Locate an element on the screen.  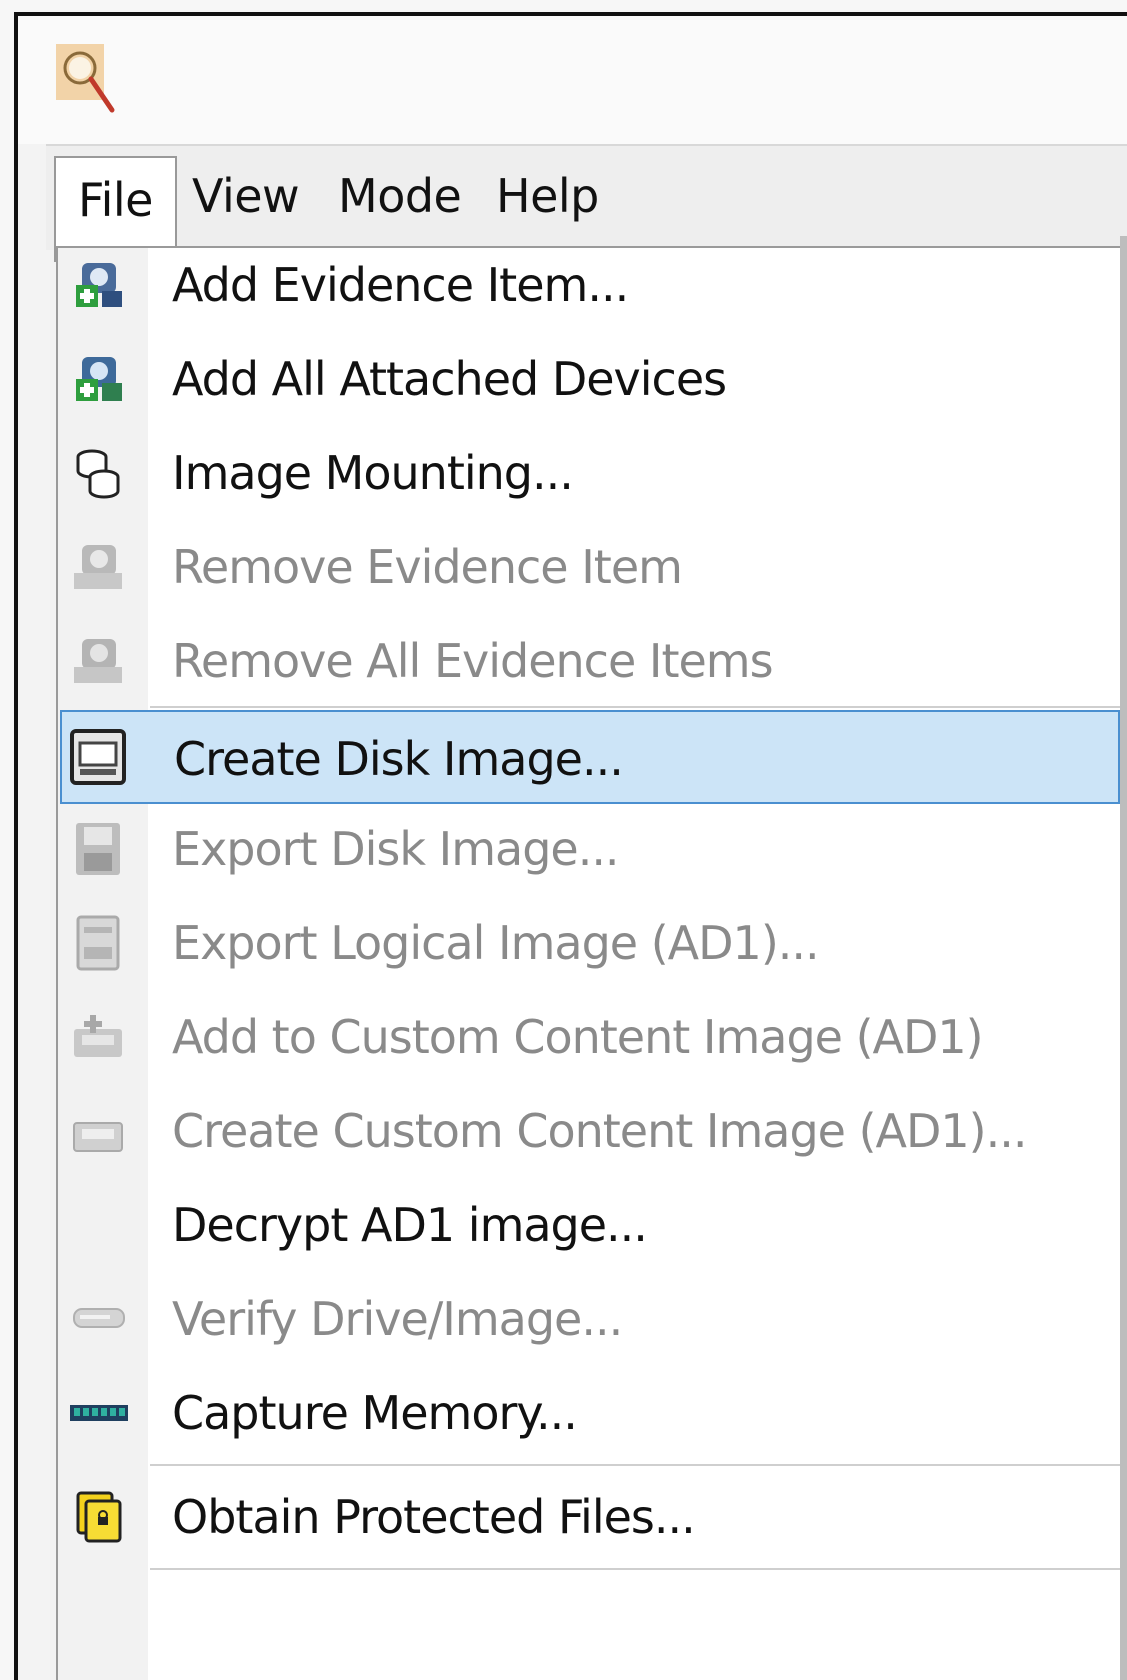
menu-item-add-all-attached-devices: Add All Attached Devices is located at coordinates (590, 379).